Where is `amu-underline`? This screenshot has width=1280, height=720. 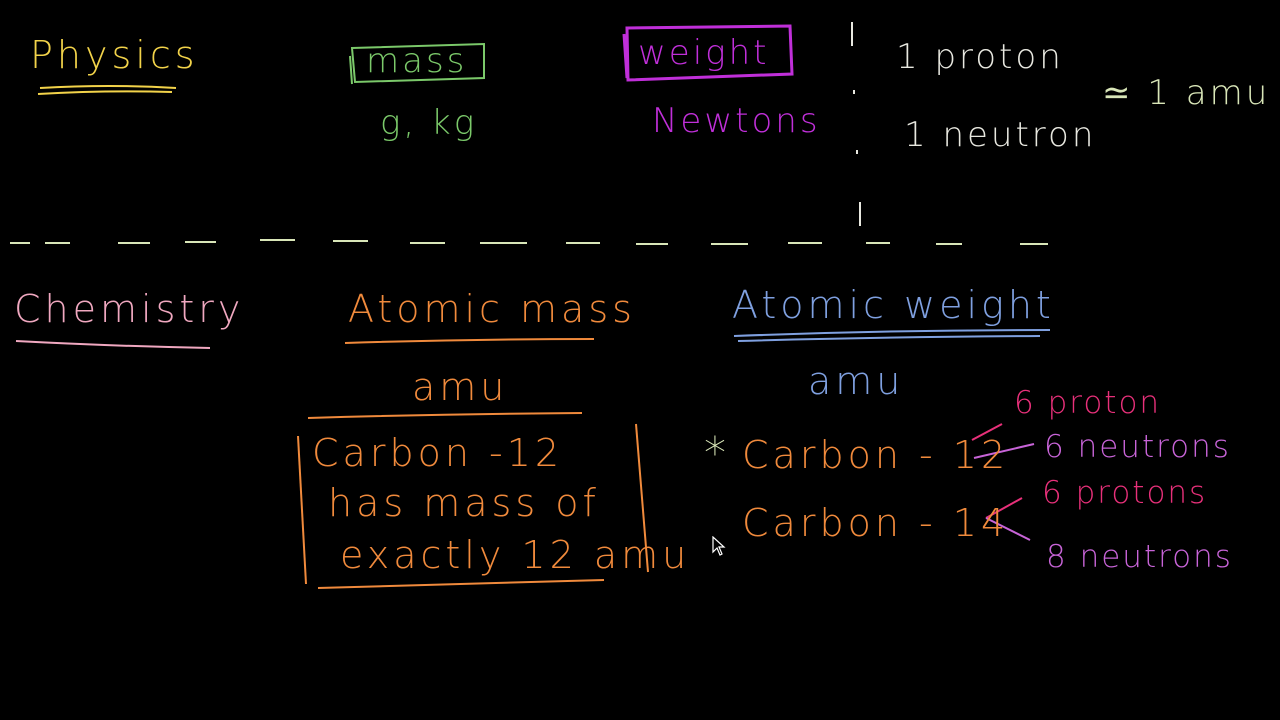
amu-underline is located at coordinates (445, 415).